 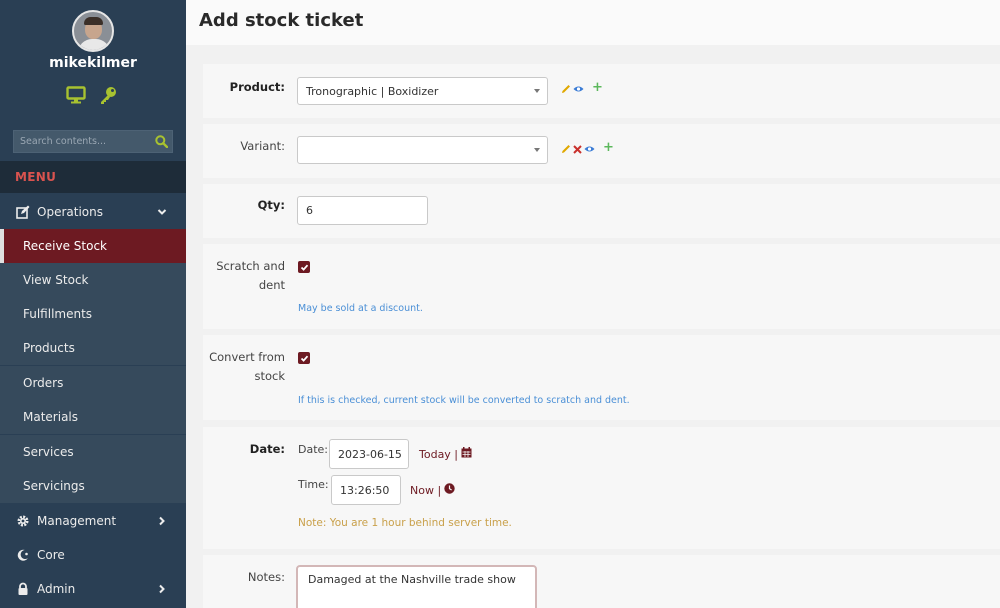 I want to click on time-input: 13:26:50, so click(x=366, y=490).